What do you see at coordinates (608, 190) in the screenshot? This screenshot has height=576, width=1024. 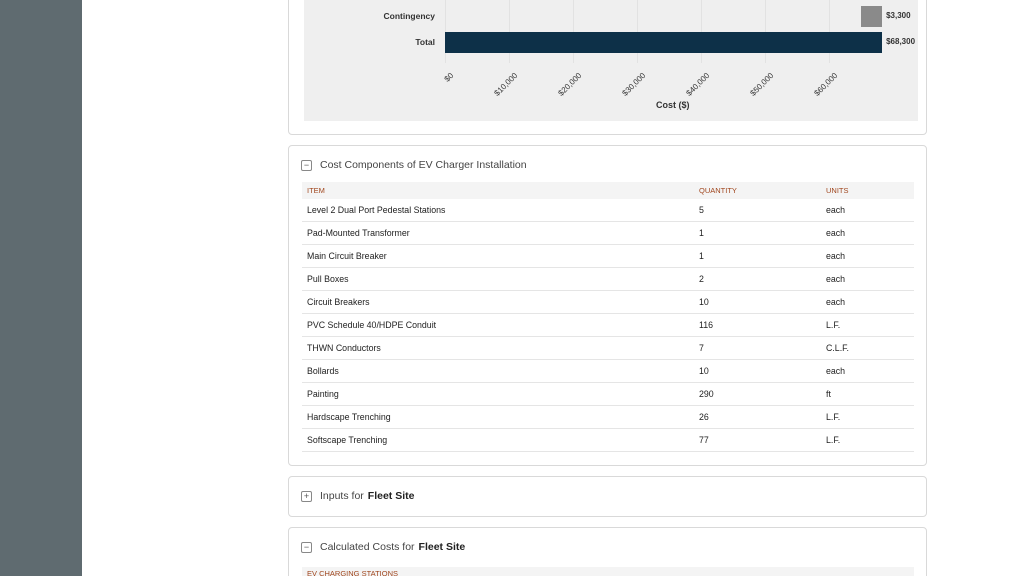 I see `table-header: ITEM QUANTITY UNITS` at bounding box center [608, 190].